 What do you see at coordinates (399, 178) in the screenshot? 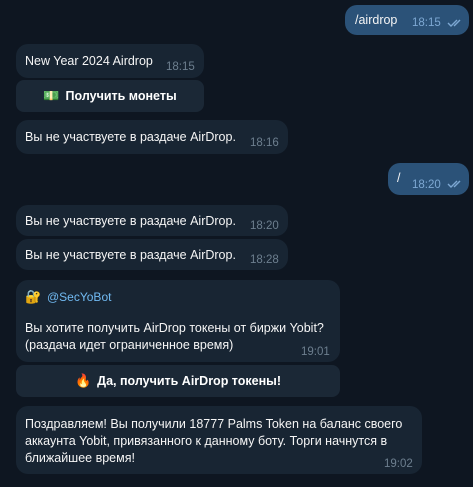
I see `message-text: /` at bounding box center [399, 178].